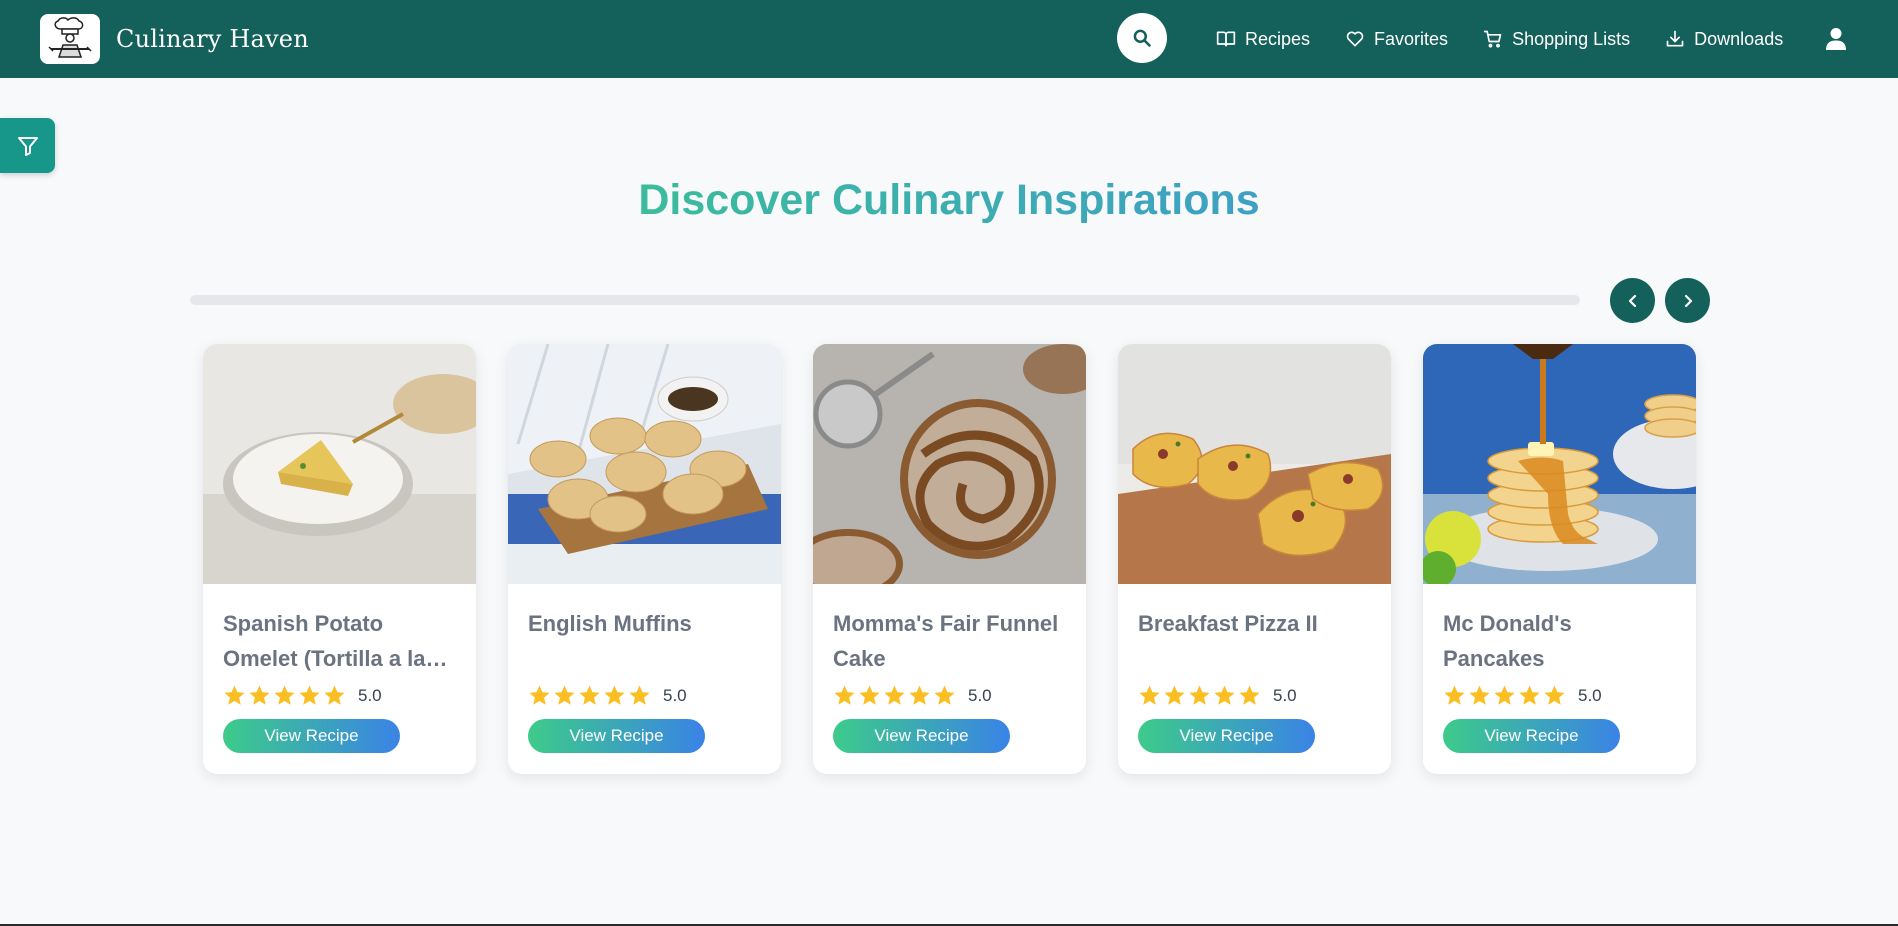 The width and height of the screenshot is (1898, 926). What do you see at coordinates (1278, 38) in the screenshot?
I see `nav-link-label: Recipes` at bounding box center [1278, 38].